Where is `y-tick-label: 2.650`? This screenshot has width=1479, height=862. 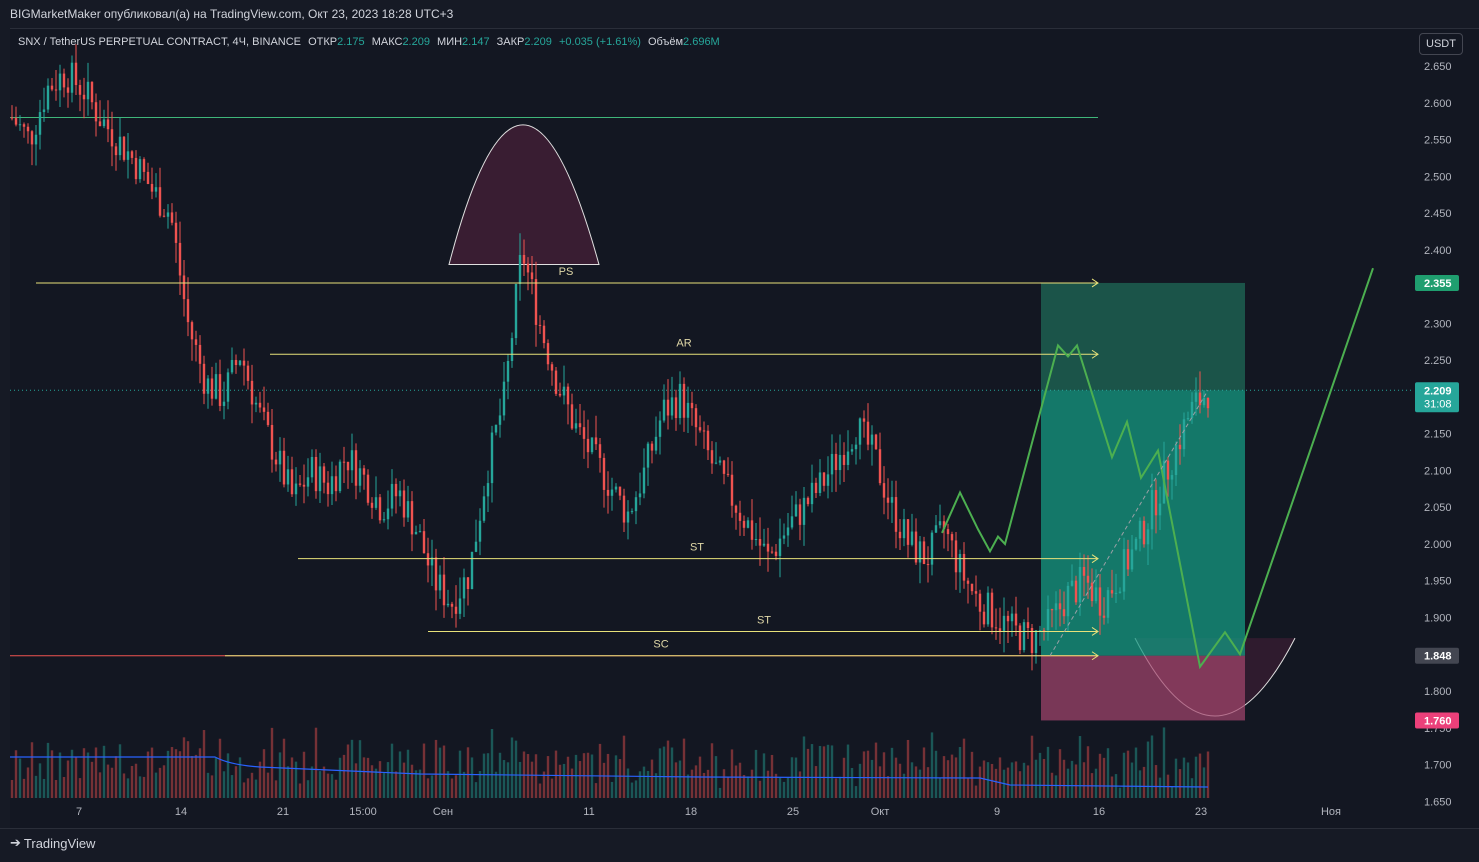 y-tick-label: 2.650 is located at coordinates (1438, 67).